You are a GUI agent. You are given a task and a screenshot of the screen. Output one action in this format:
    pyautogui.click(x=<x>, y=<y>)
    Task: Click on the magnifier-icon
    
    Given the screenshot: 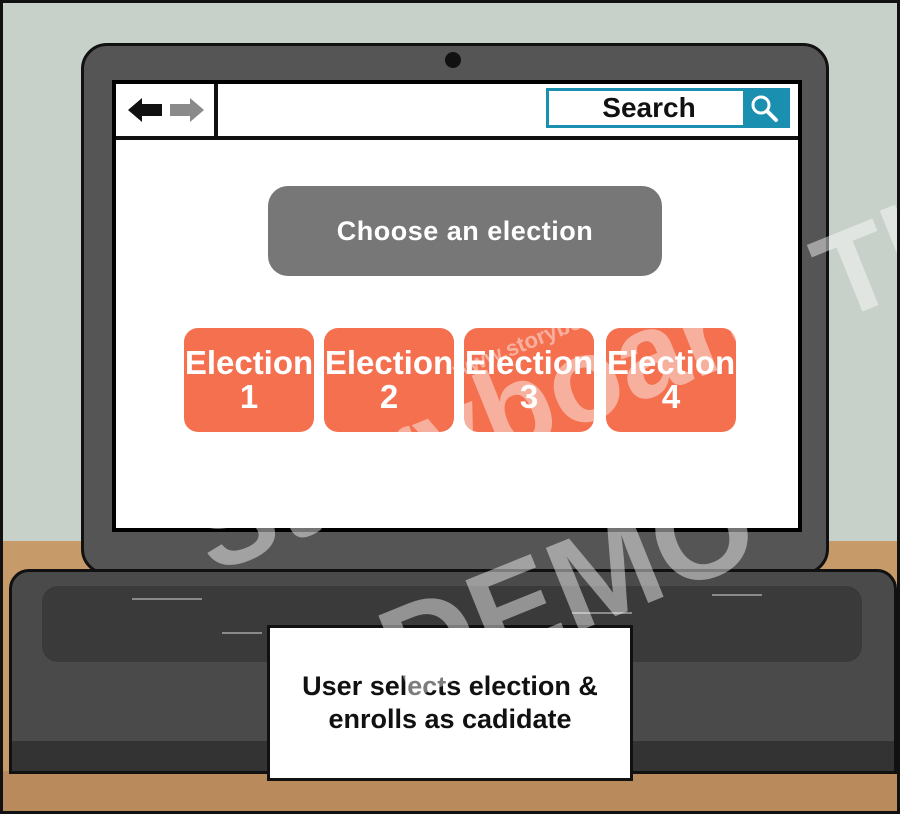 What is the action you would take?
    pyautogui.click(x=764, y=108)
    